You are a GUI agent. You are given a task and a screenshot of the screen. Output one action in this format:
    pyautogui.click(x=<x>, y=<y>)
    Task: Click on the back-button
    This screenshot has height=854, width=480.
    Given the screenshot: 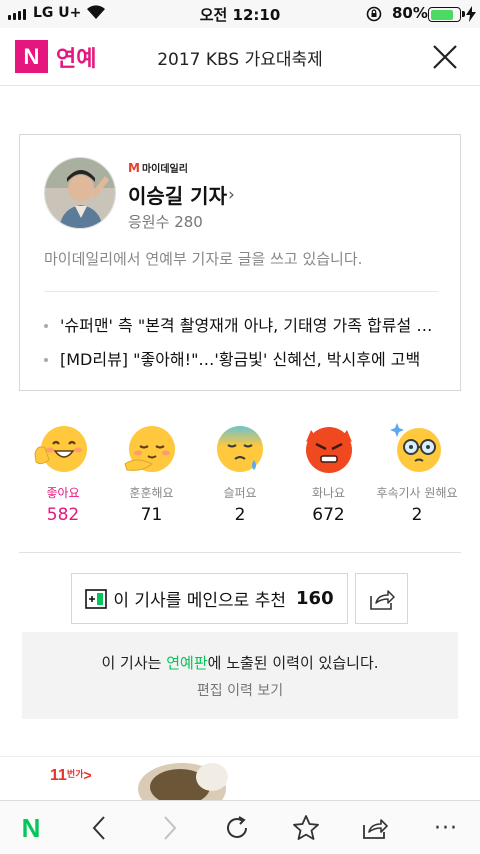 What is the action you would take?
    pyautogui.click(x=99, y=828)
    